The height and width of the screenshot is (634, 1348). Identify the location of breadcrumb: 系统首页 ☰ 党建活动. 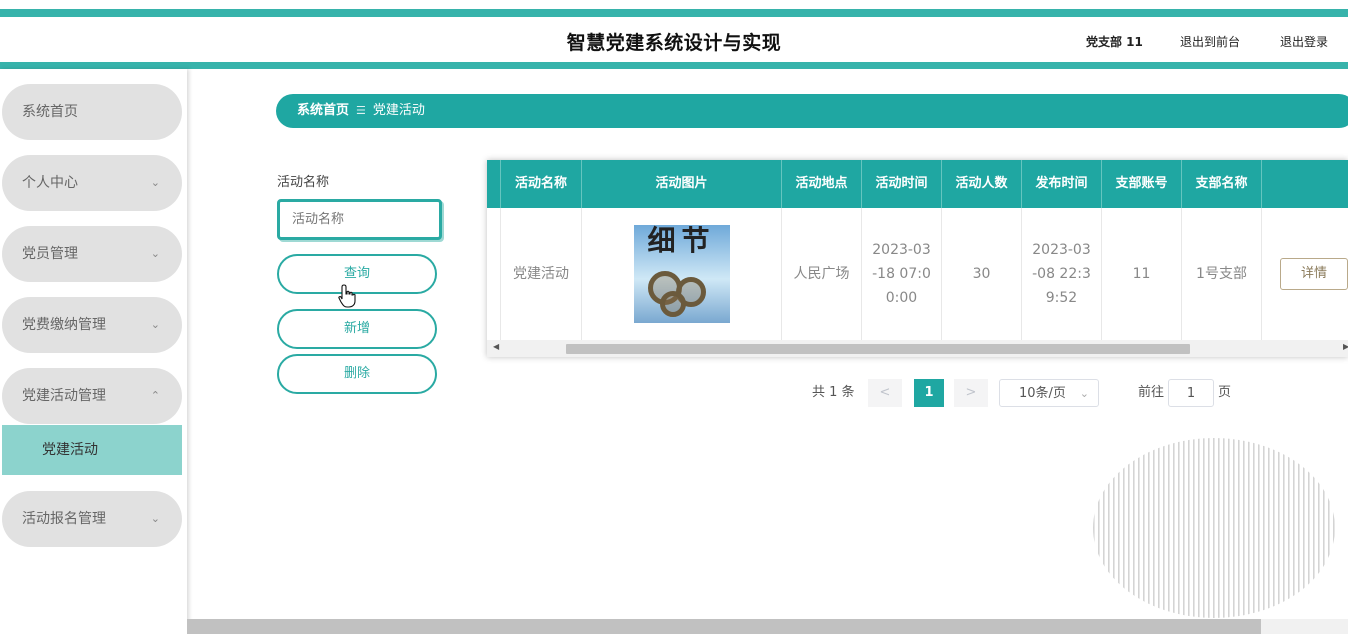
(812, 111).